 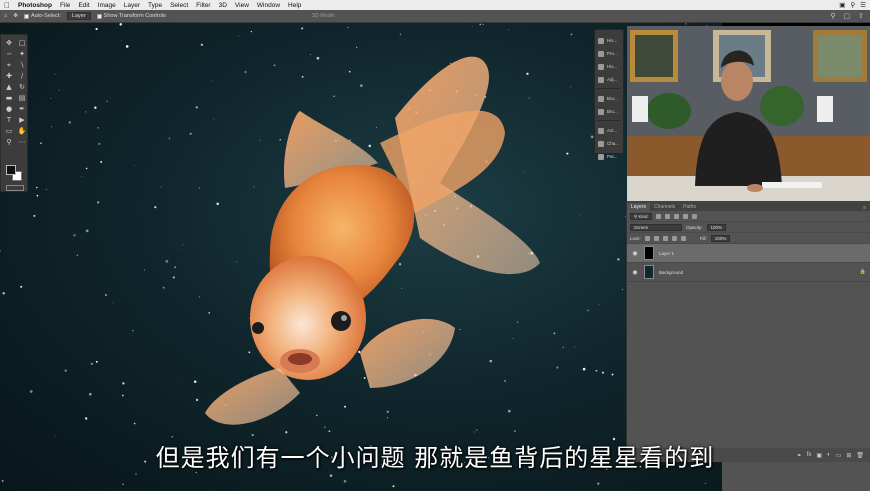 I want to click on menu-image: Image, so click(x=107, y=5).